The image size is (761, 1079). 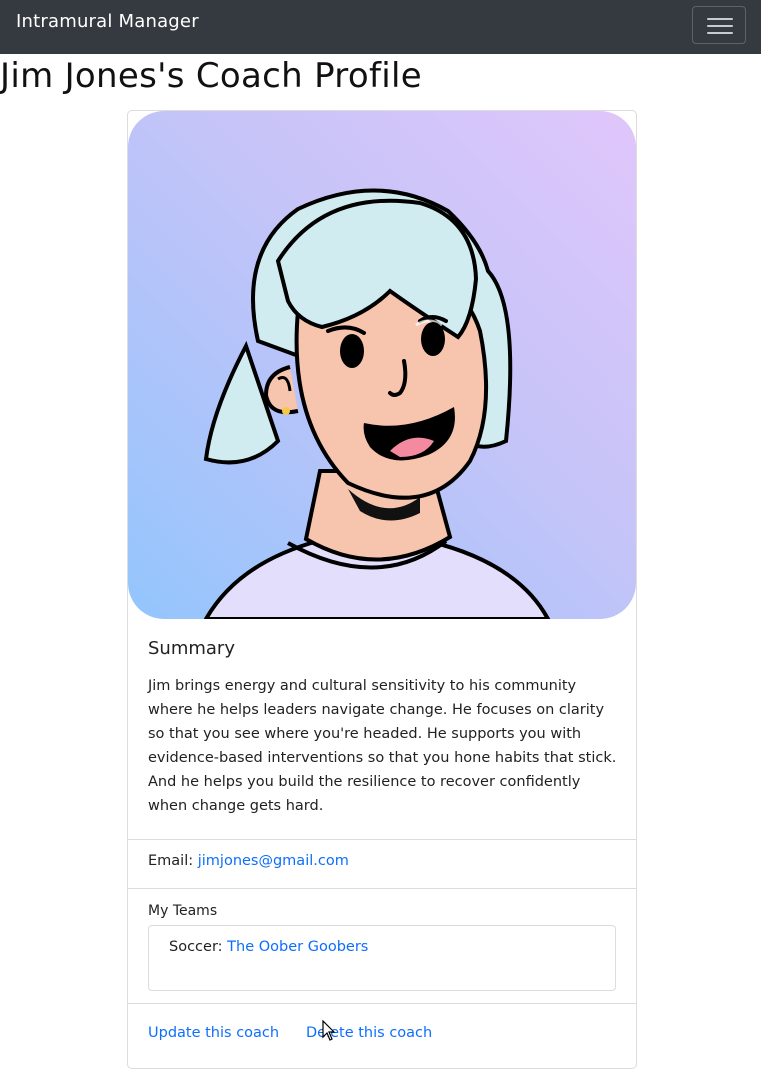 I want to click on email-row: Email: jimjones@gmail.com, so click(x=248, y=861).